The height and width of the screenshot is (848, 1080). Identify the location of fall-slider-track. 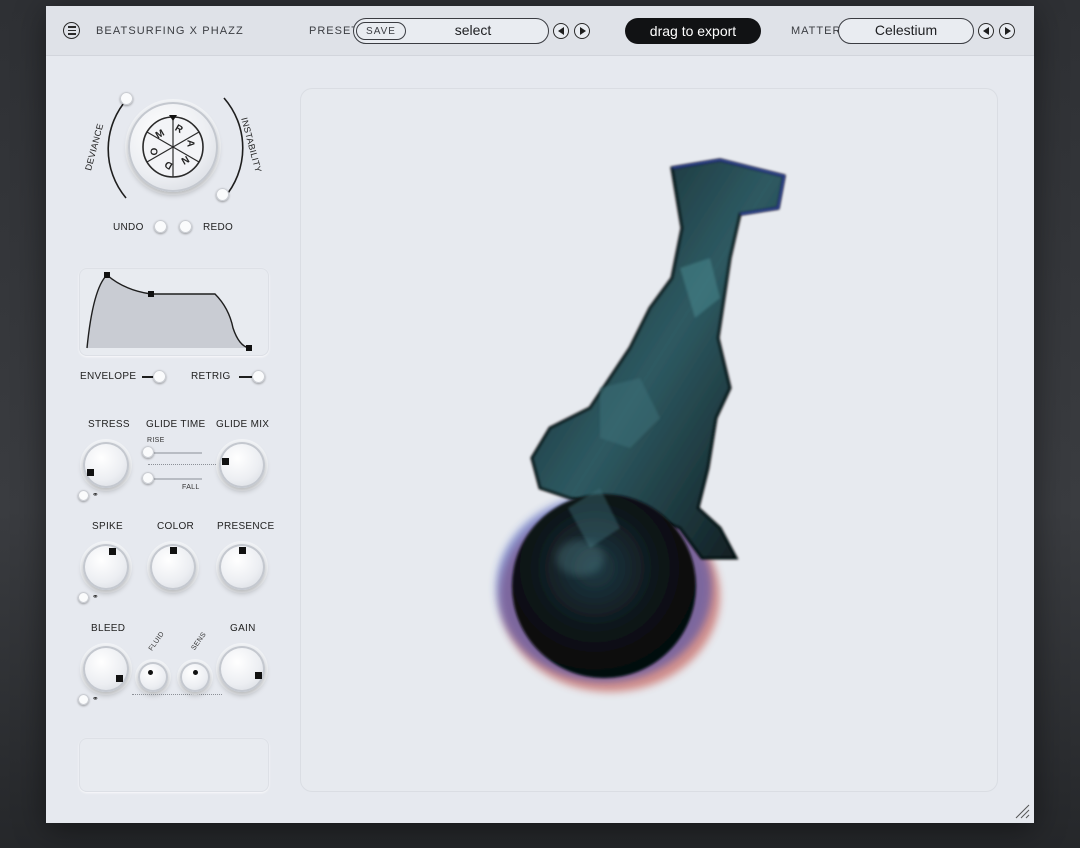
(174, 479).